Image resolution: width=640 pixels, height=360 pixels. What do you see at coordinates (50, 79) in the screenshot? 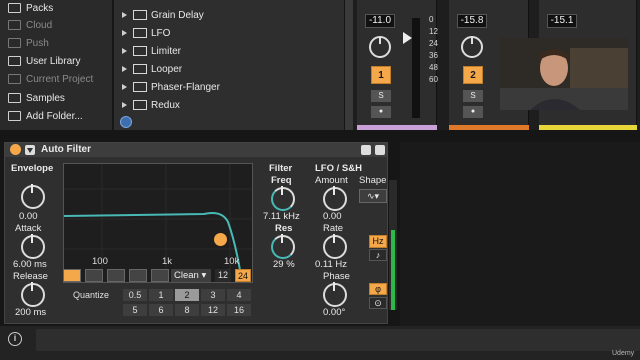
I see `sidebar-item-current-project: Current Project` at bounding box center [50, 79].